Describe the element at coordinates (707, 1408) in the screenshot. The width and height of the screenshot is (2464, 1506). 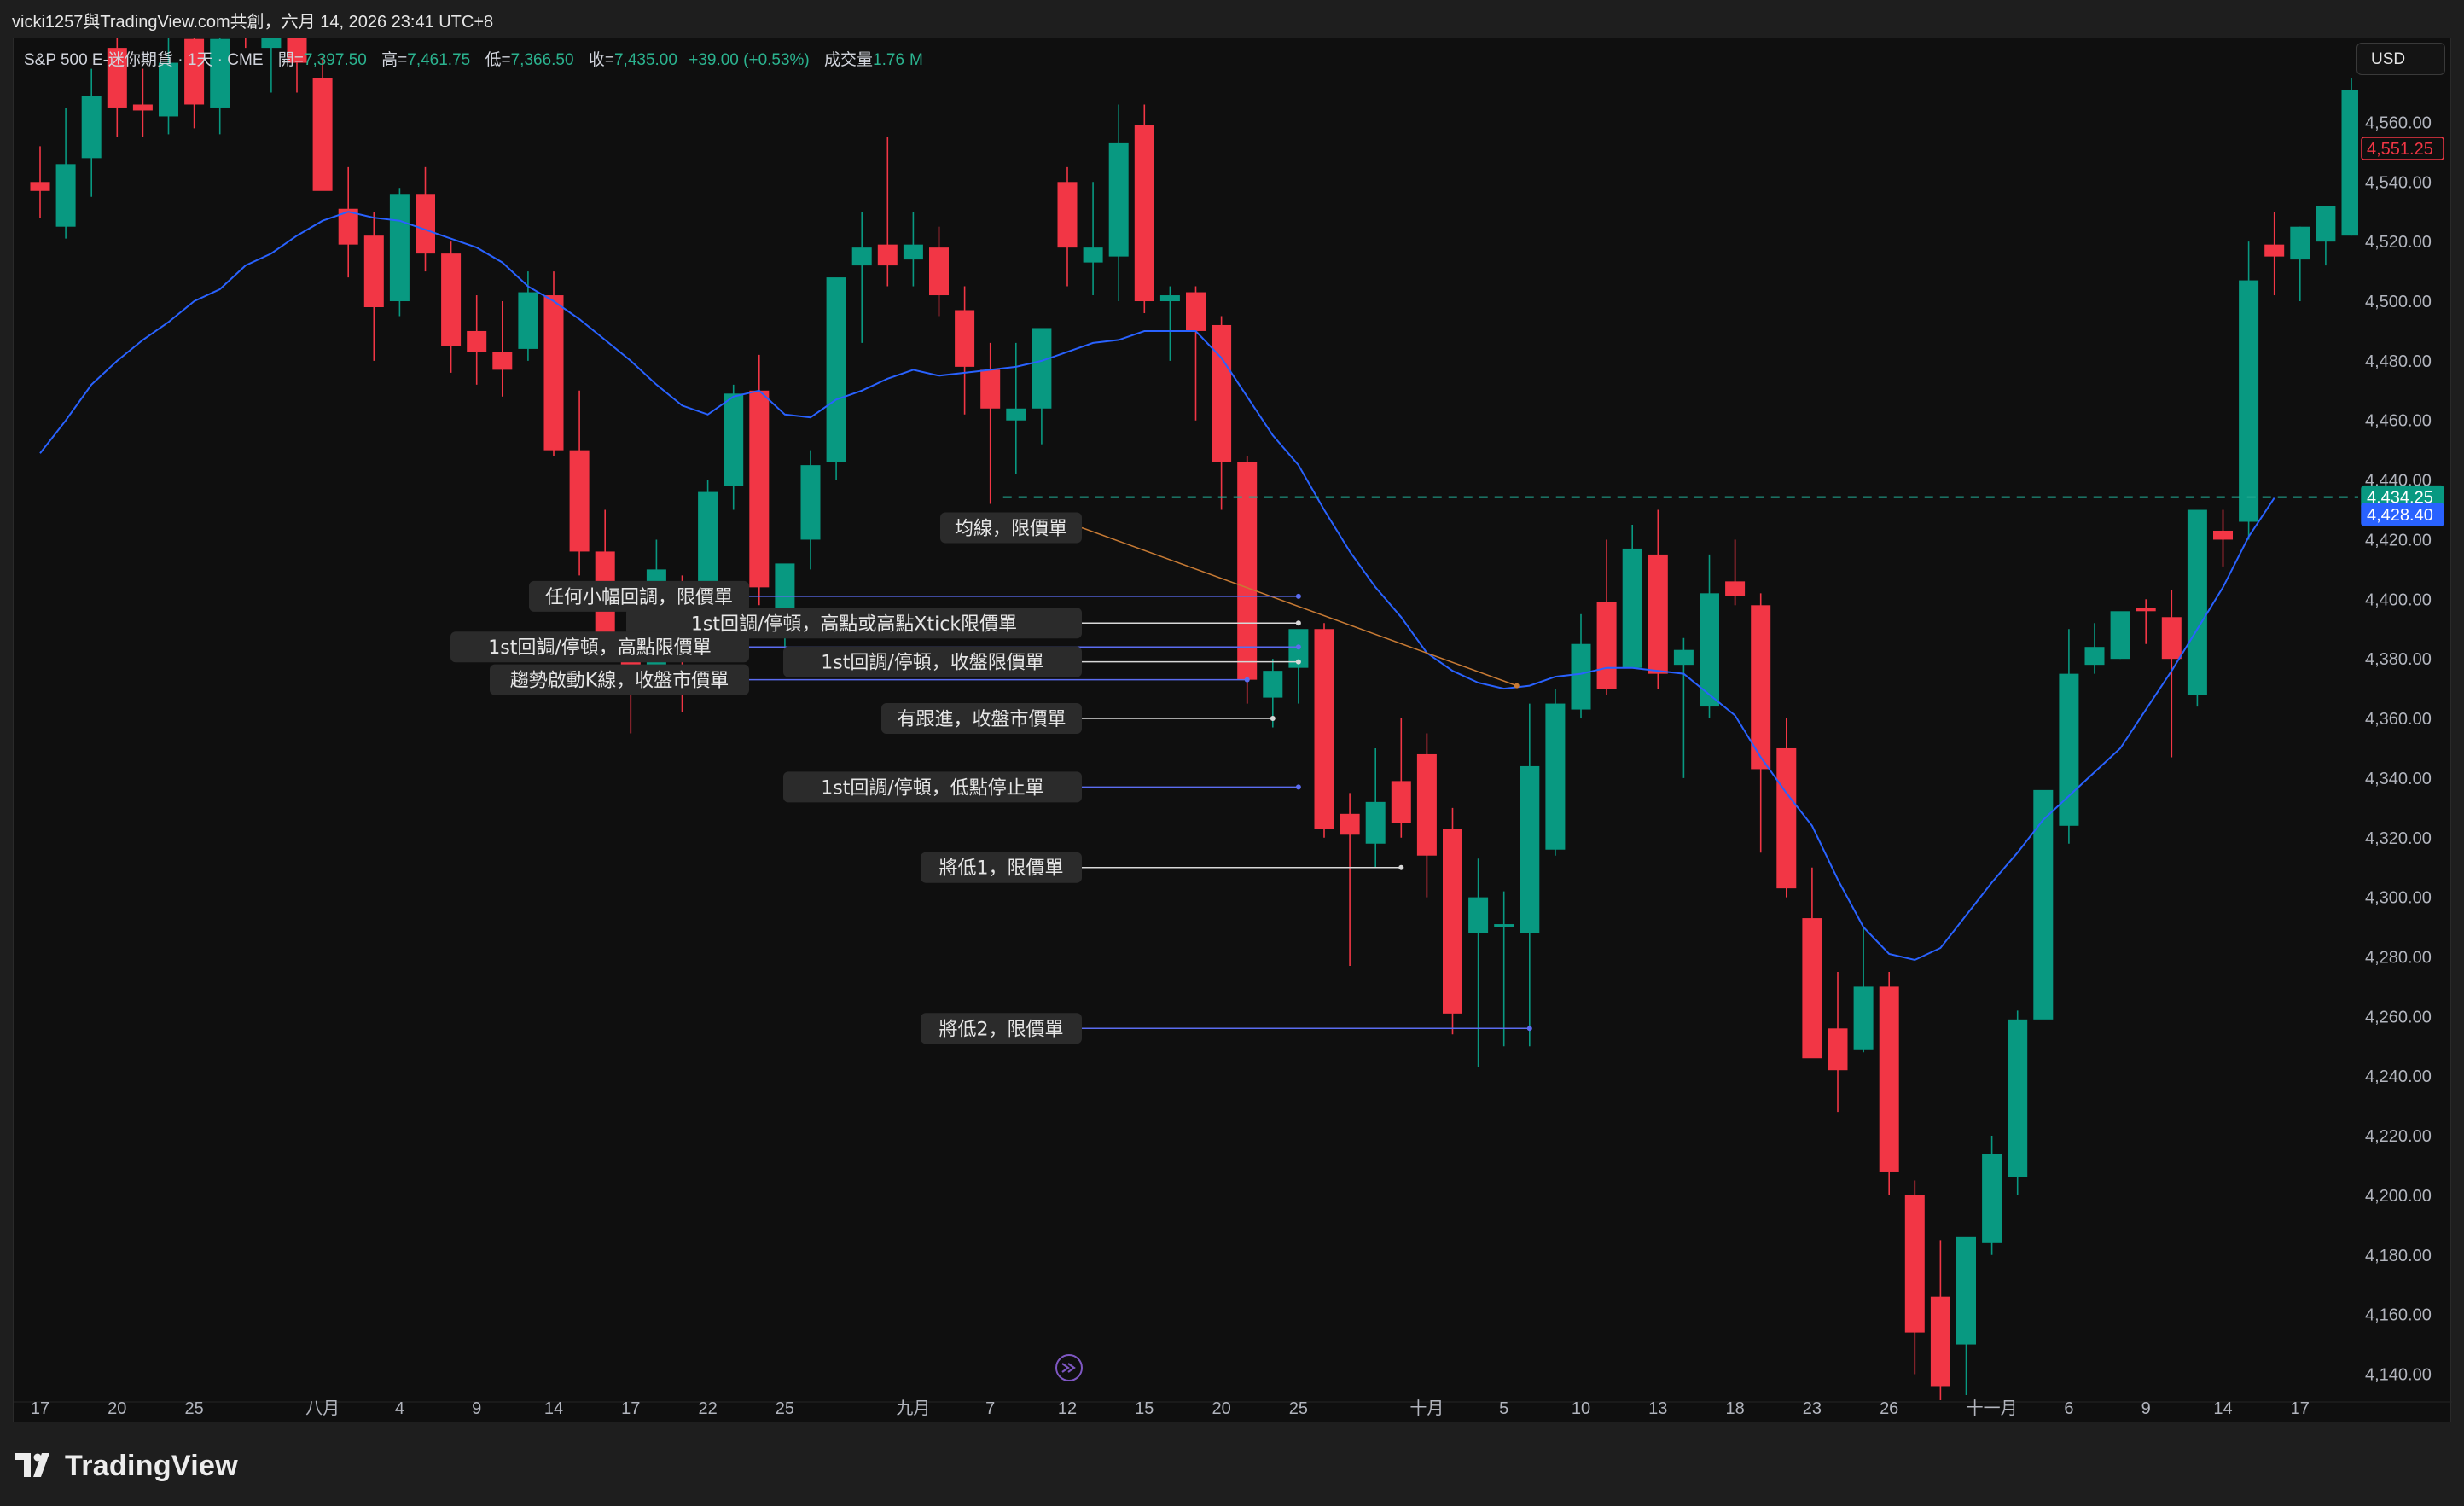
I see `x-tick-label: 22` at that location.